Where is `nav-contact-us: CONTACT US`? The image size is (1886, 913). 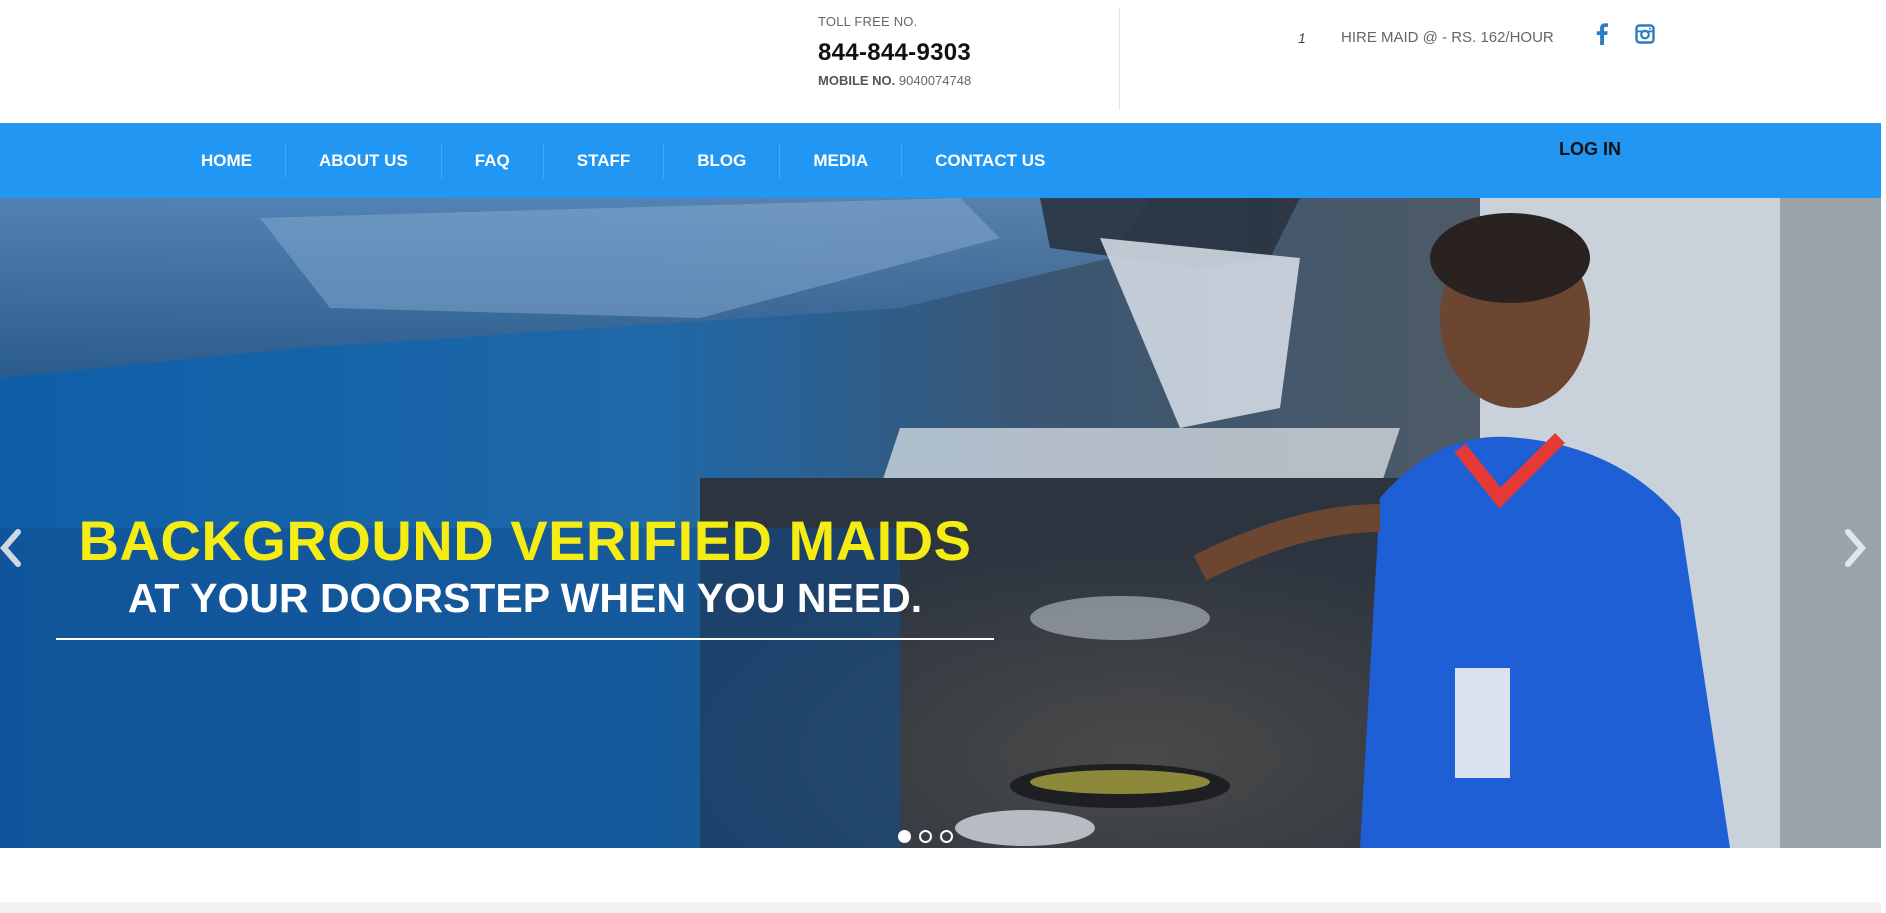
nav-contact-us: CONTACT US is located at coordinates (989, 160).